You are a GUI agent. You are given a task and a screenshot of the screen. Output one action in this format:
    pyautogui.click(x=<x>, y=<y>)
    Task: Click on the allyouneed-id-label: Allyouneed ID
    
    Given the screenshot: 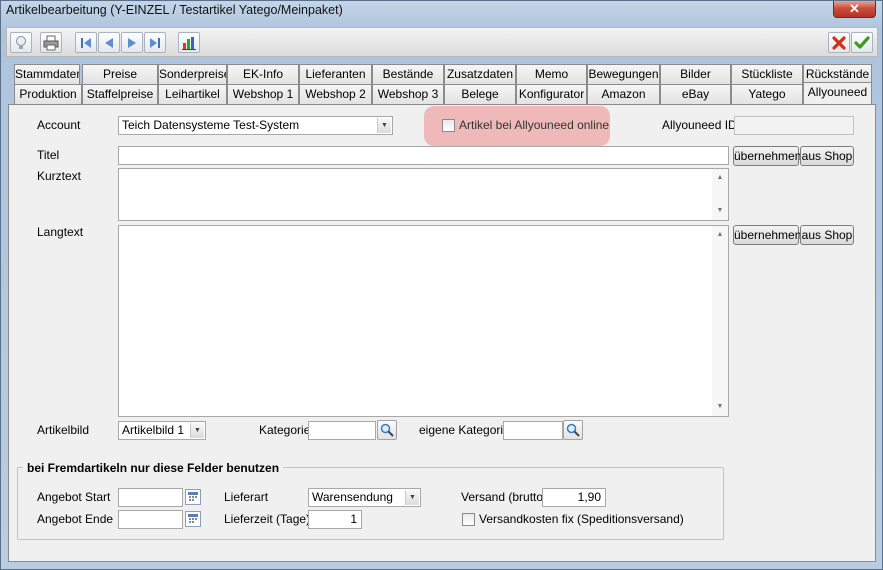 What is the action you would take?
    pyautogui.click(x=699, y=125)
    